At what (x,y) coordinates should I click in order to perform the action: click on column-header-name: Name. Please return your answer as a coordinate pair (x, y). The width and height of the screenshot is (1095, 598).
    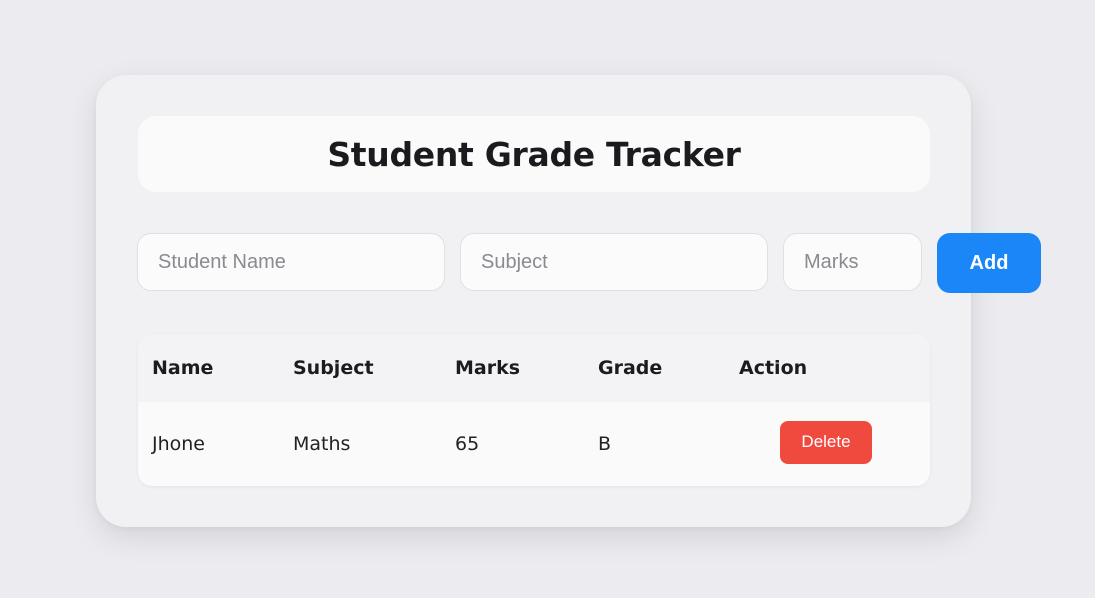
    Looking at the image, I should click on (183, 368).